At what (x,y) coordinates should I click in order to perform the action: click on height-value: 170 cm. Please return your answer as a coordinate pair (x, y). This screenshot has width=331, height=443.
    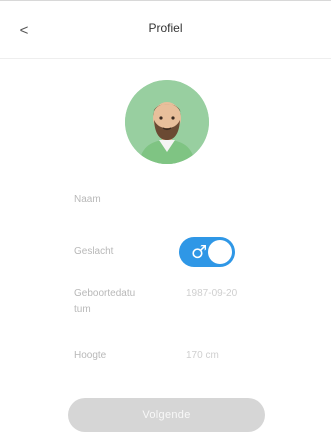
    Looking at the image, I should click on (202, 355).